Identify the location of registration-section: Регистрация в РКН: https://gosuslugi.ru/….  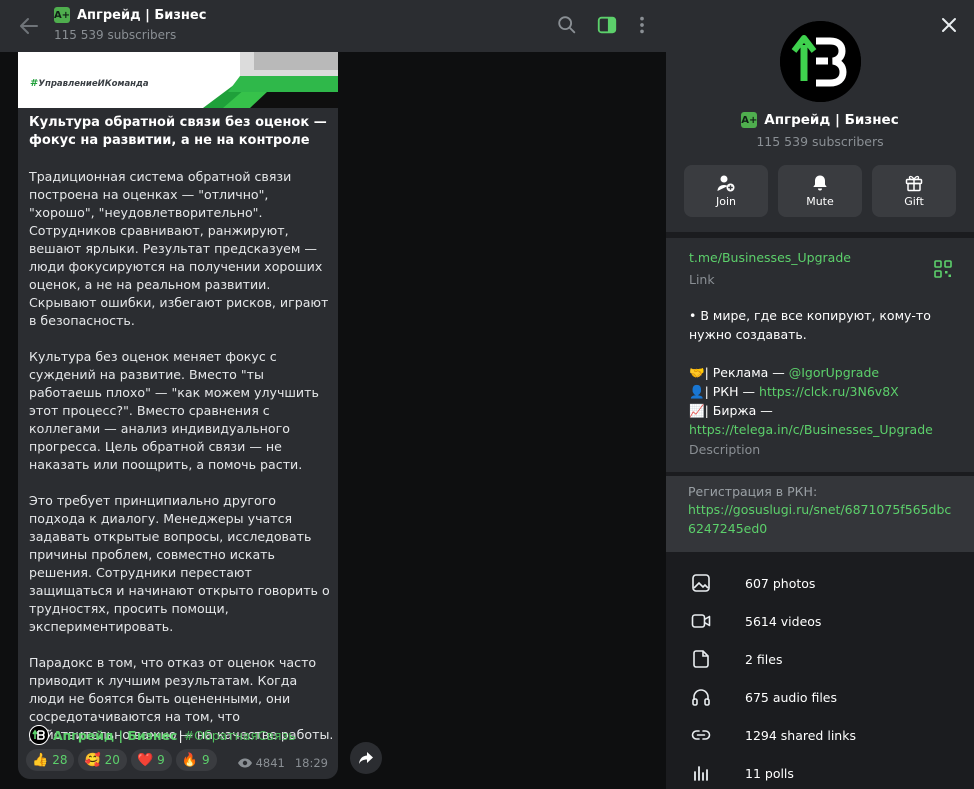
(820, 514).